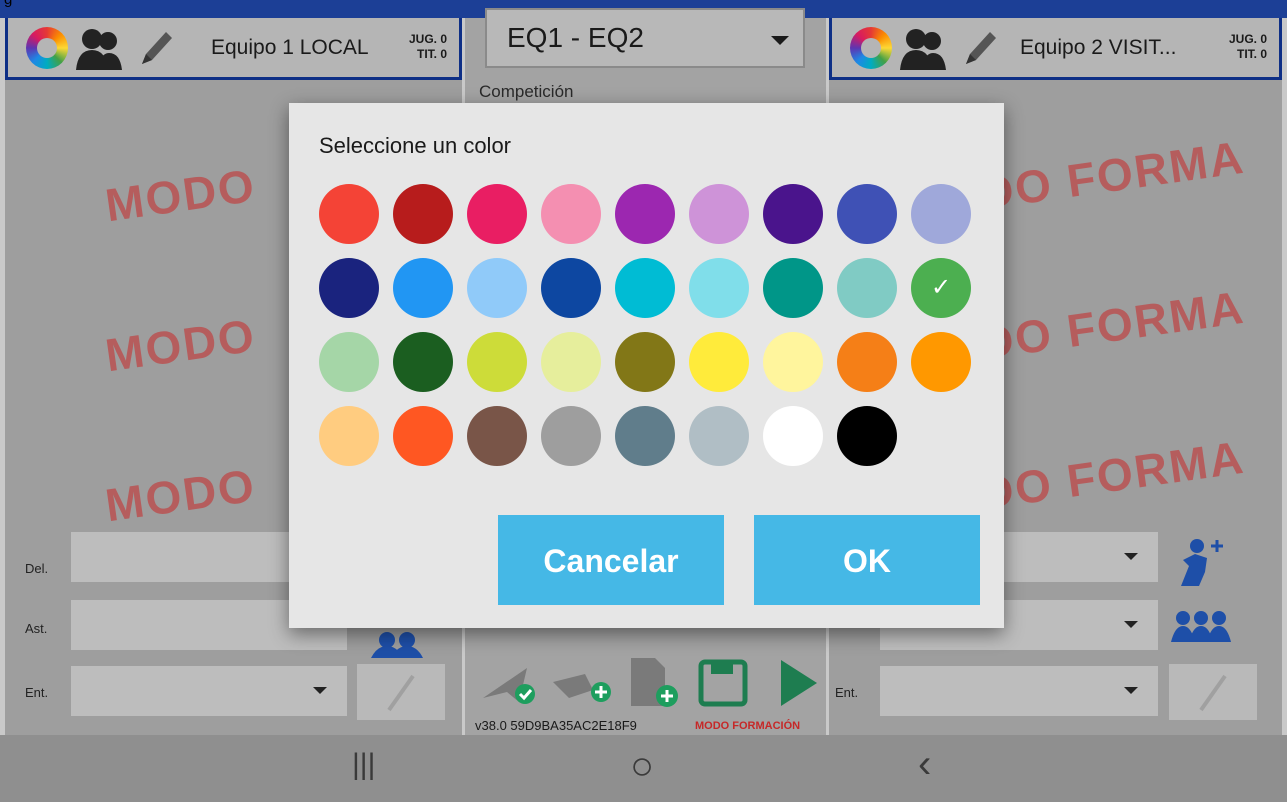  I want to click on top-strip-text: g, so click(8, 4).